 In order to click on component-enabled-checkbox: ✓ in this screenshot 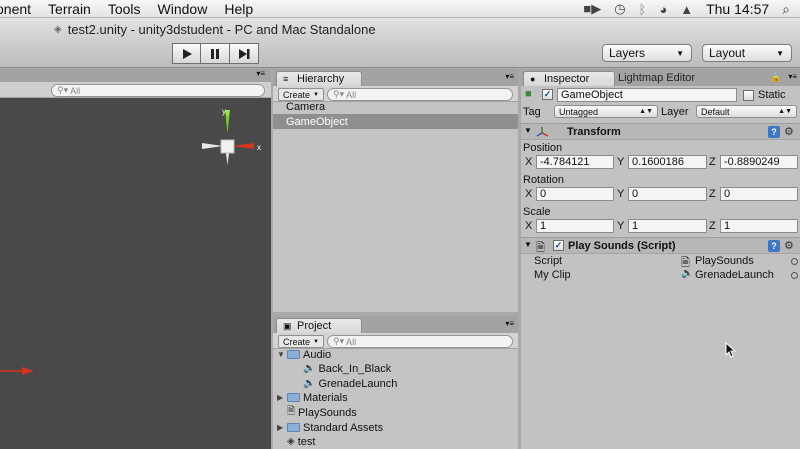, I will do `click(558, 245)`.